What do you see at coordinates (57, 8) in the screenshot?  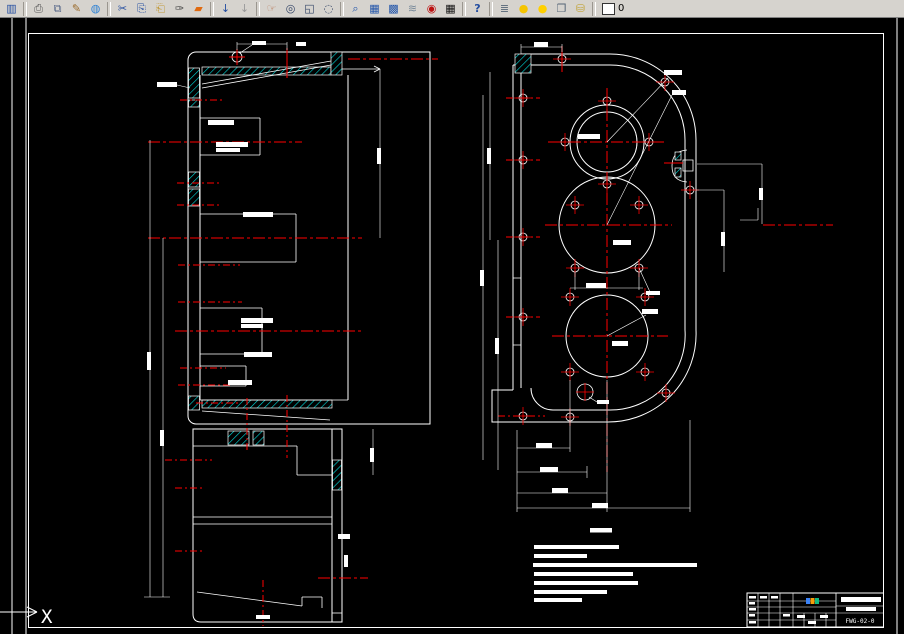 I see `print-preview-icon: ⧉` at bounding box center [57, 8].